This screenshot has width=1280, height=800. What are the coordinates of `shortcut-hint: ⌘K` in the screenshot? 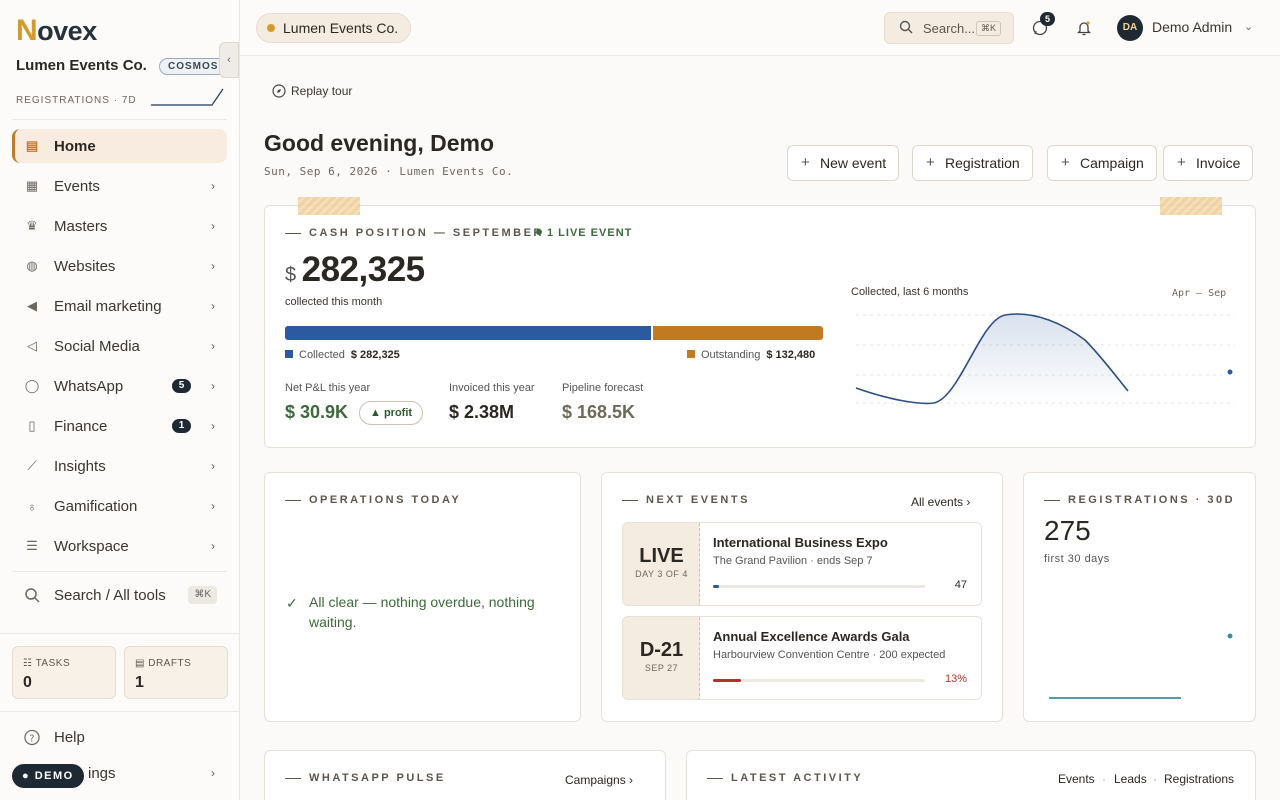 It's located at (202, 595).